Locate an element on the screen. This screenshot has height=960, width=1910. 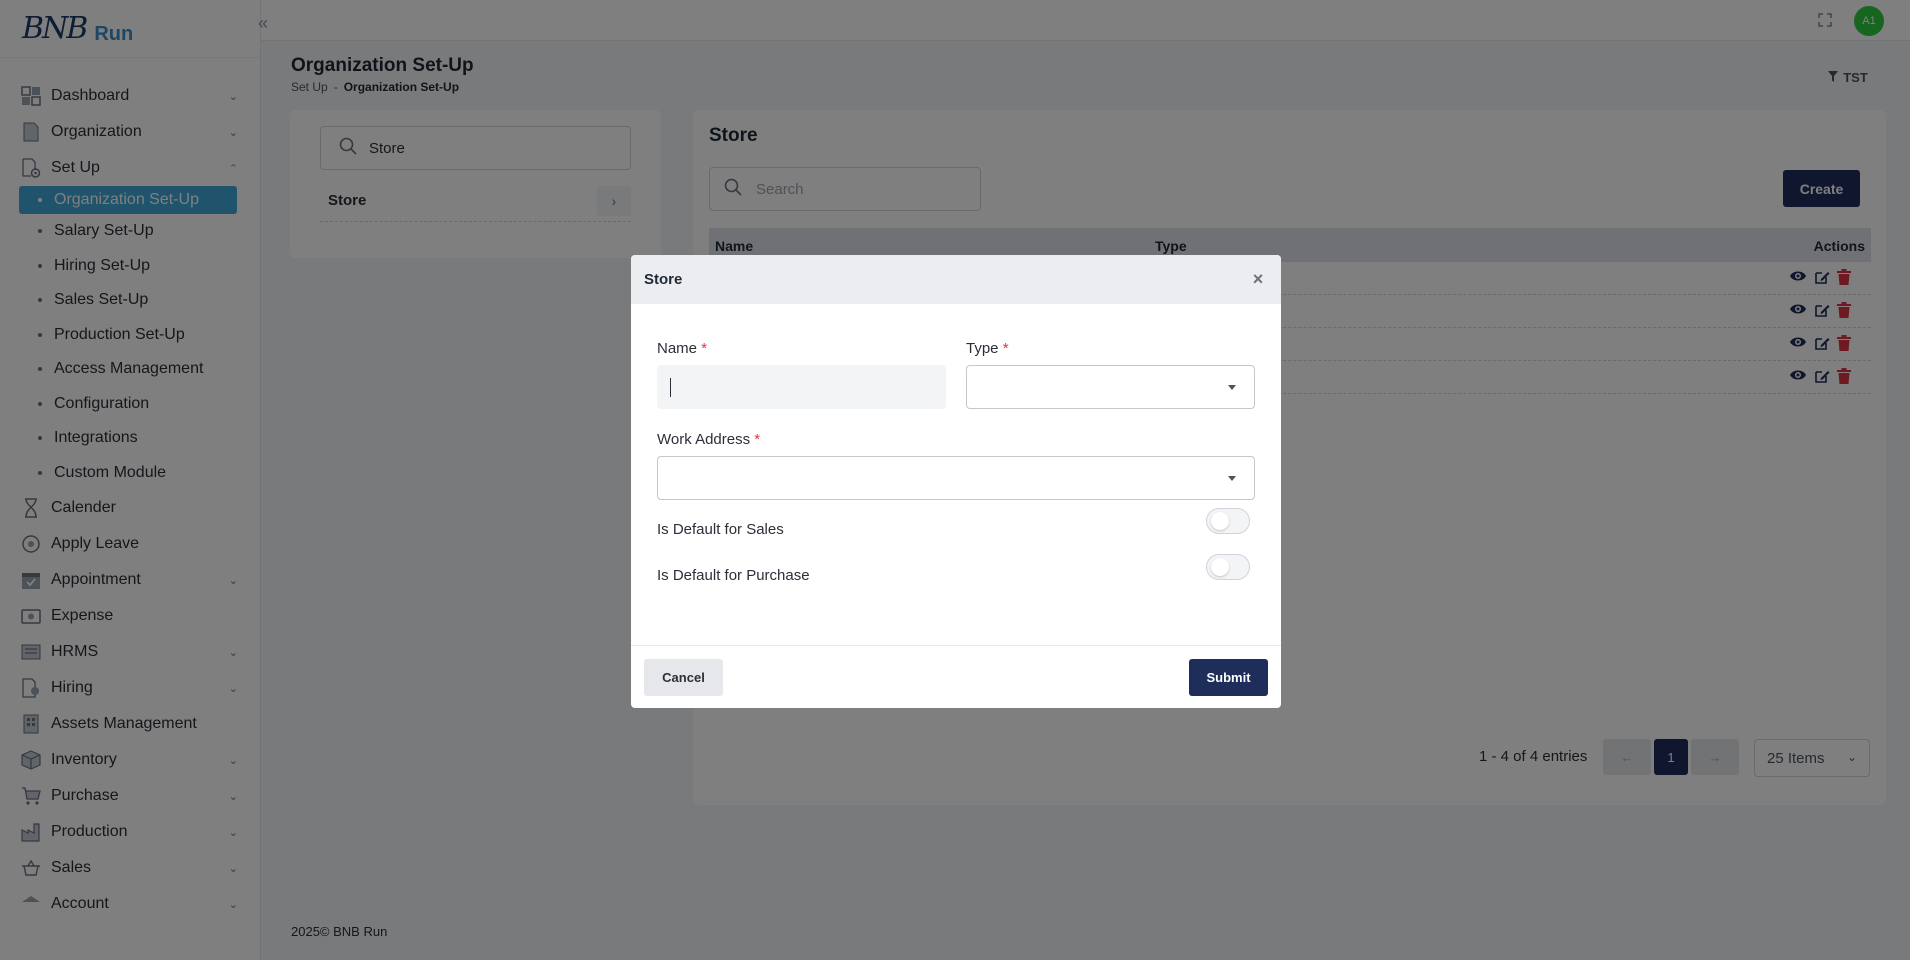
modal-header: Store × is located at coordinates (956, 279).